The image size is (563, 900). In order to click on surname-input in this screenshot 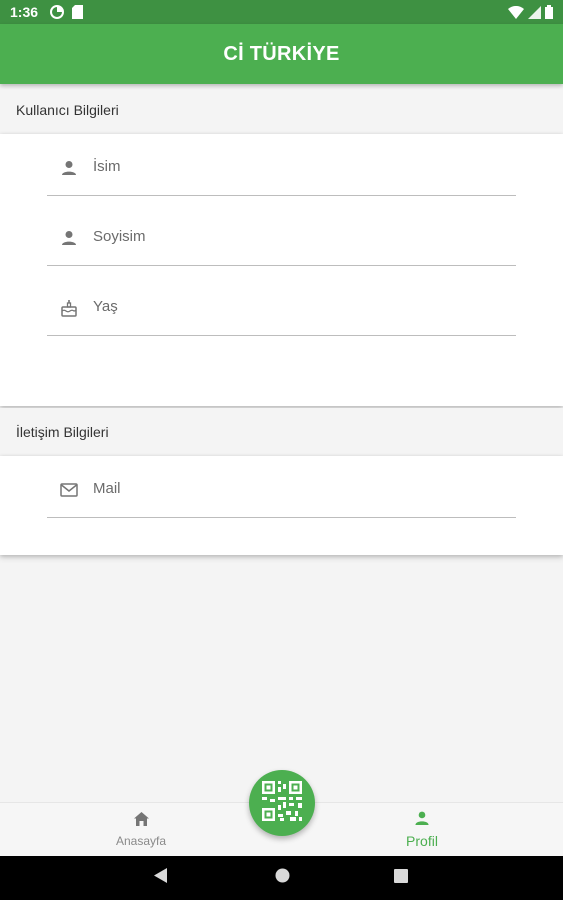, I will do `click(283, 236)`.